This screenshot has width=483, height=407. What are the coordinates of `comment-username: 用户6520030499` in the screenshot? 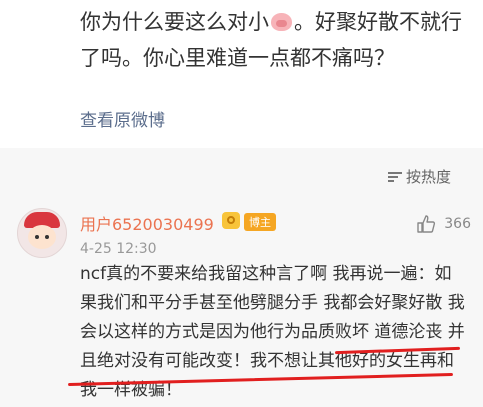 It's located at (147, 223).